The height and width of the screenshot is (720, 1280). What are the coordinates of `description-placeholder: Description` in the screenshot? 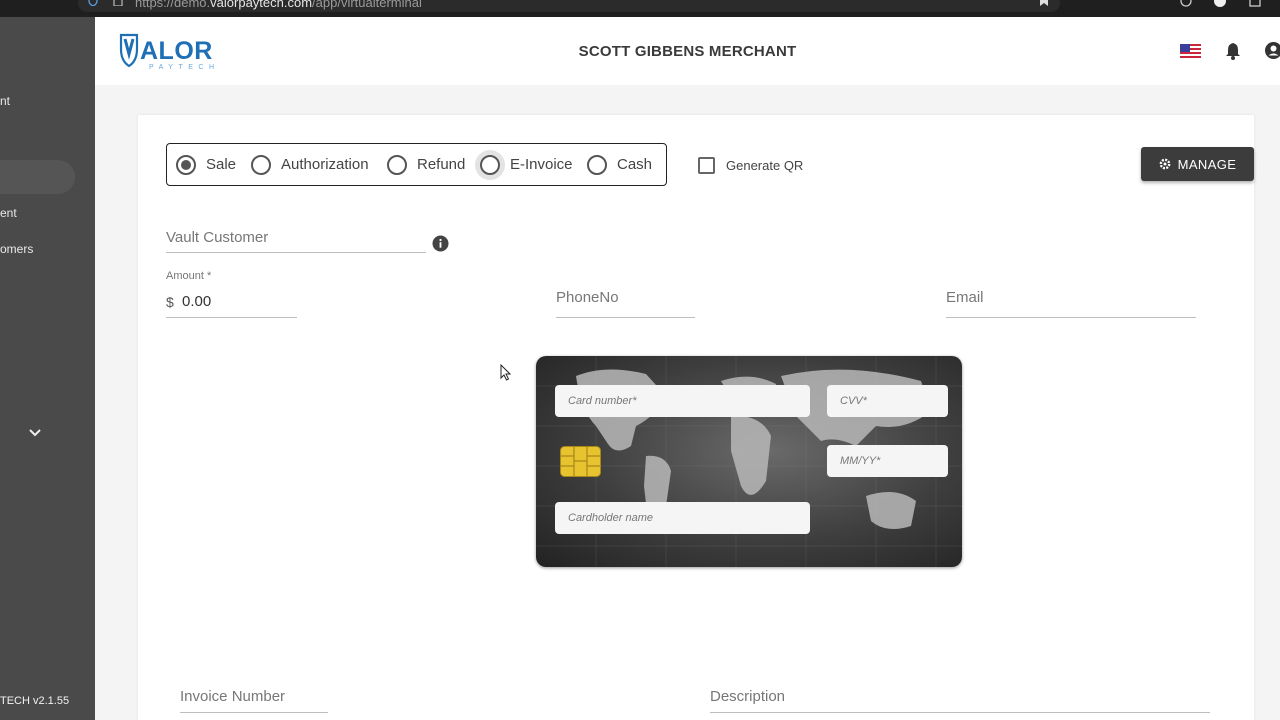 It's located at (748, 696).